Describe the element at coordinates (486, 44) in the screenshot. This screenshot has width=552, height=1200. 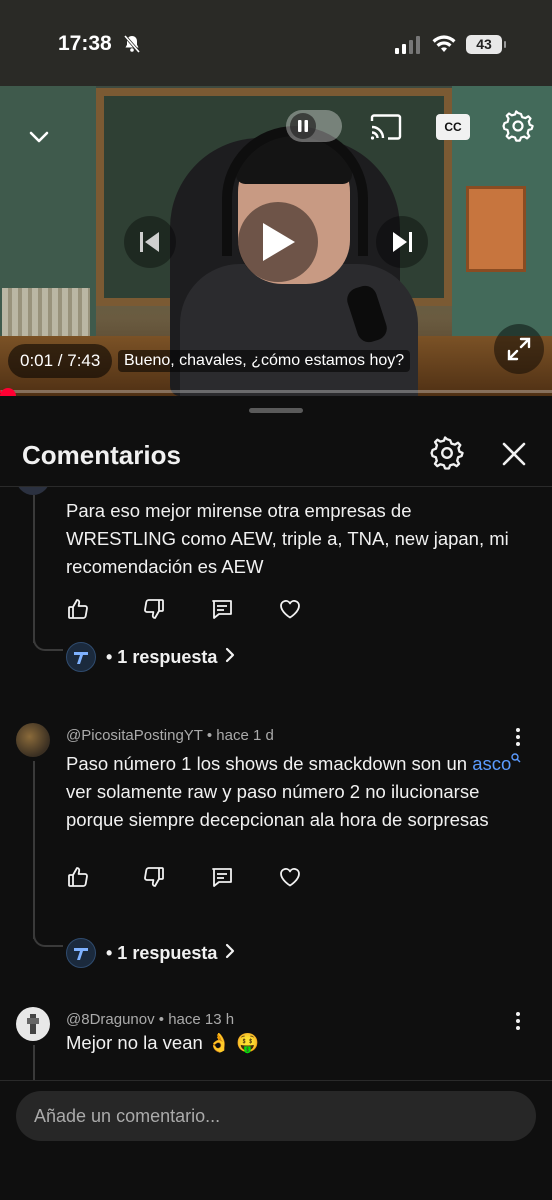
I see `battery-icon: 43` at that location.